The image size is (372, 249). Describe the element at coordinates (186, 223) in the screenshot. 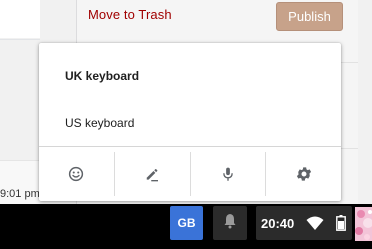

I see `ime-indicator-button: GB` at that location.